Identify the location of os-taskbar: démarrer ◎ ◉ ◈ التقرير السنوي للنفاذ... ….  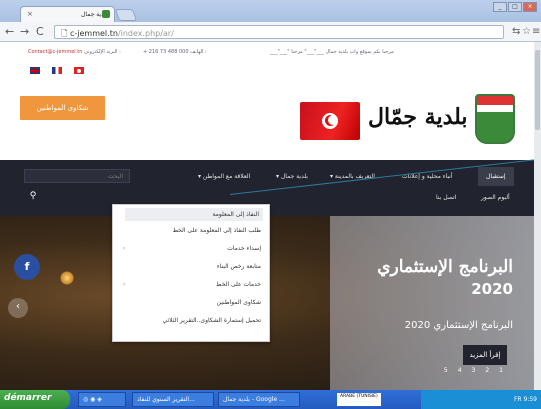
(270, 399).